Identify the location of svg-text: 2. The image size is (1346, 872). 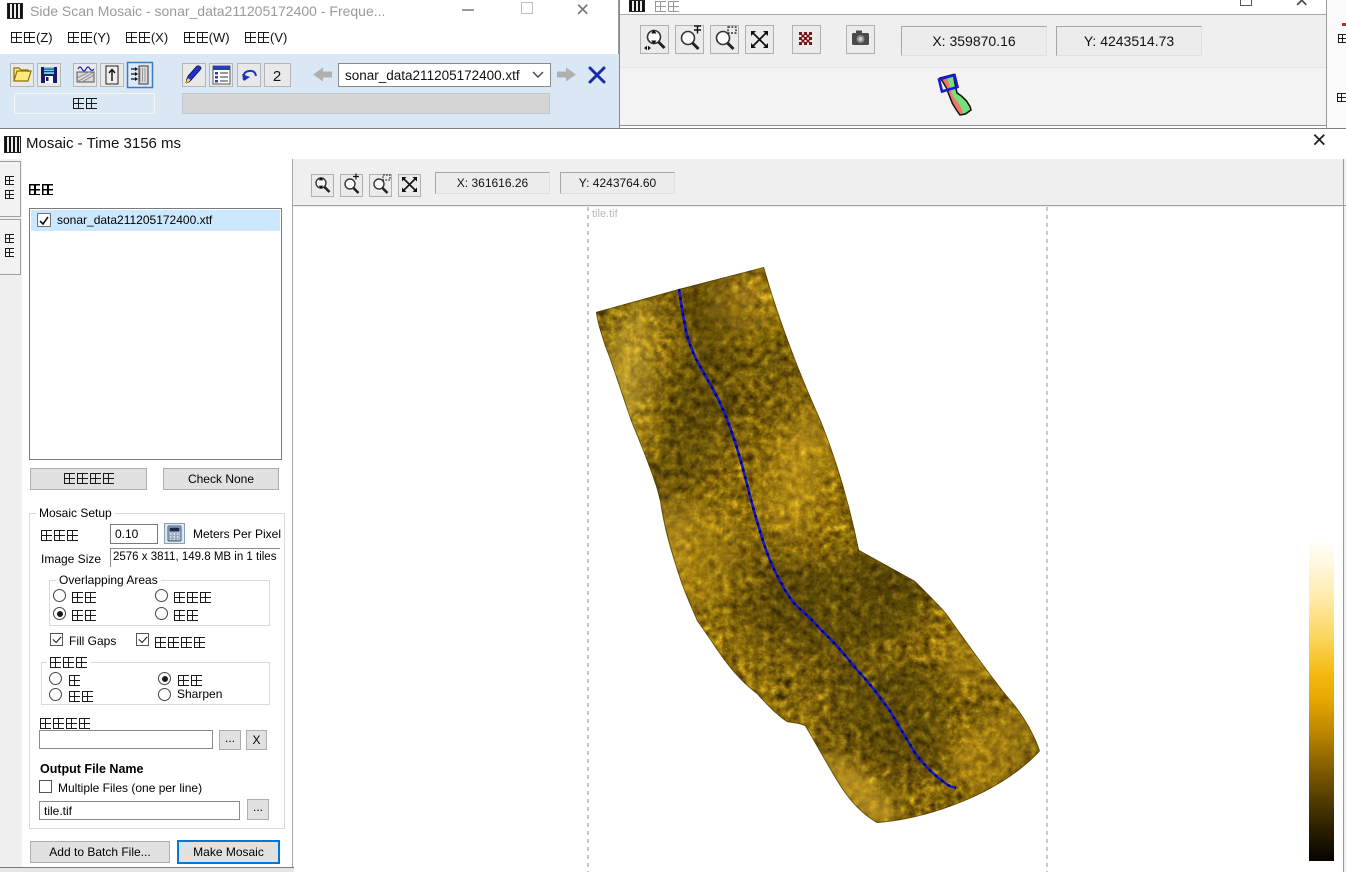
(277, 76).